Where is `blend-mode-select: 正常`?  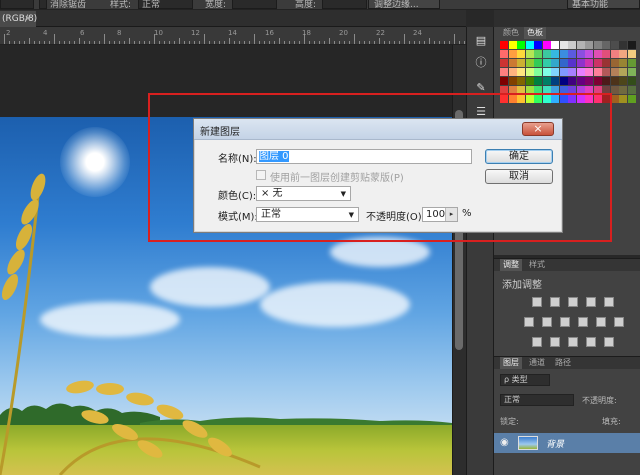
blend-mode-select: 正常 is located at coordinates (537, 400).